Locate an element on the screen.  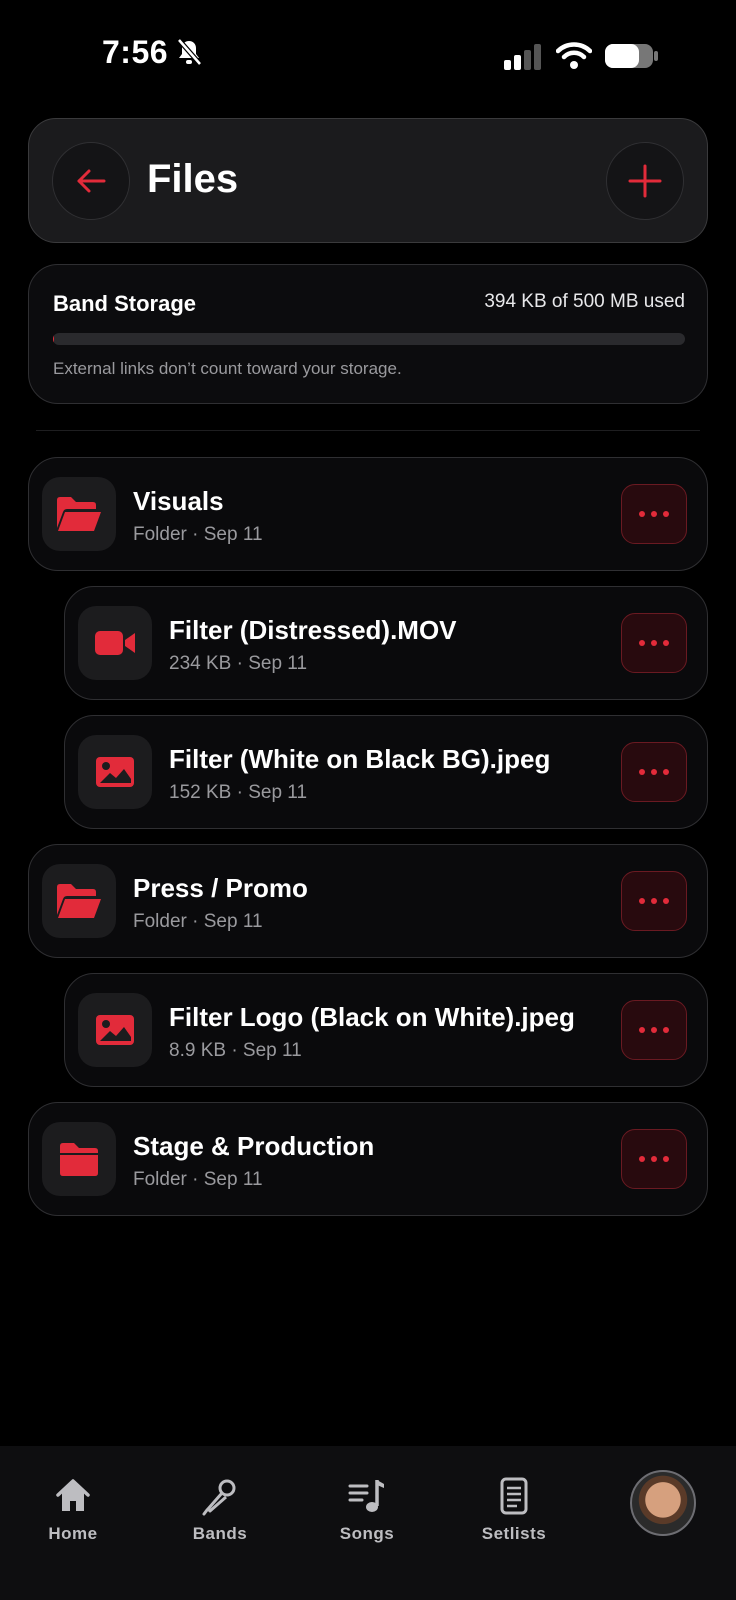
file-row: Filter (Distressed).MOV 234 KB · Sep 11 is located at coordinates (386, 643).